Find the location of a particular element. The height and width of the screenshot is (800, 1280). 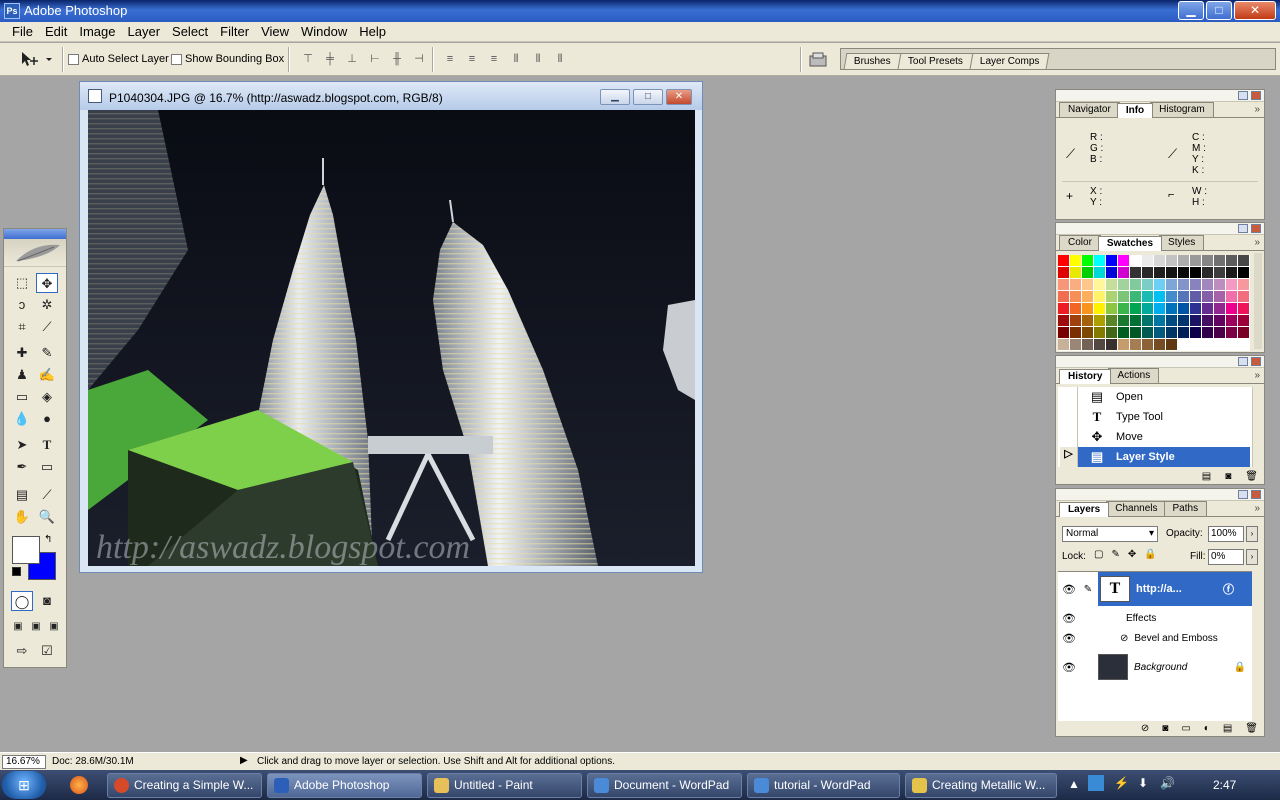

history-state-marker-icon: ▷ is located at coordinates (1069, 457).